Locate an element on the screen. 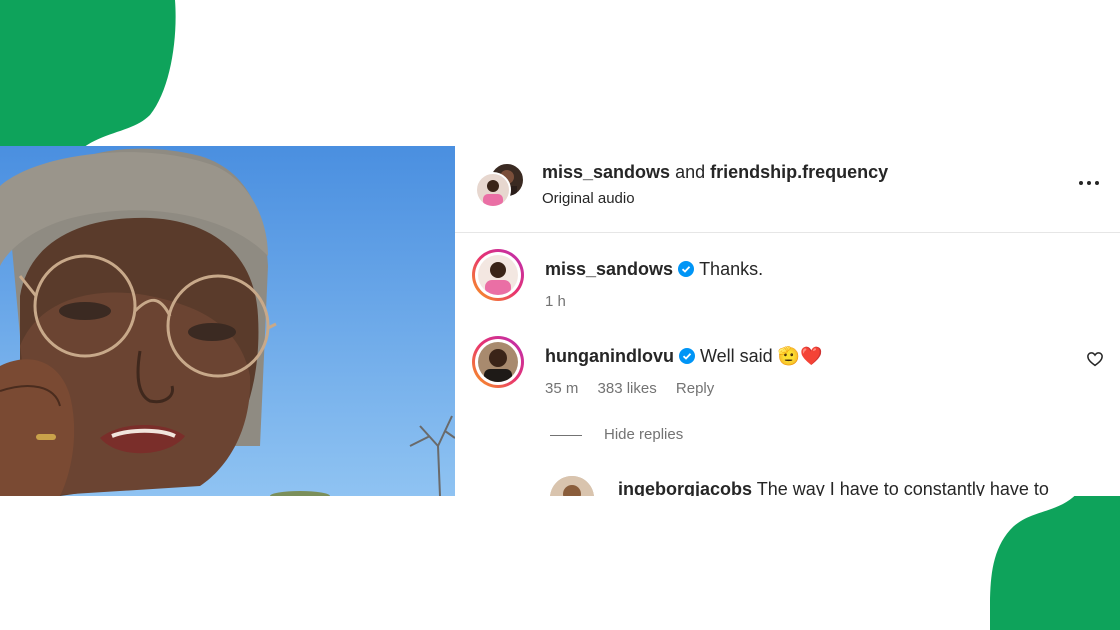 The height and width of the screenshot is (630, 1120). comment-body: miss_sandows Thanks. is located at coordinates (654, 269).